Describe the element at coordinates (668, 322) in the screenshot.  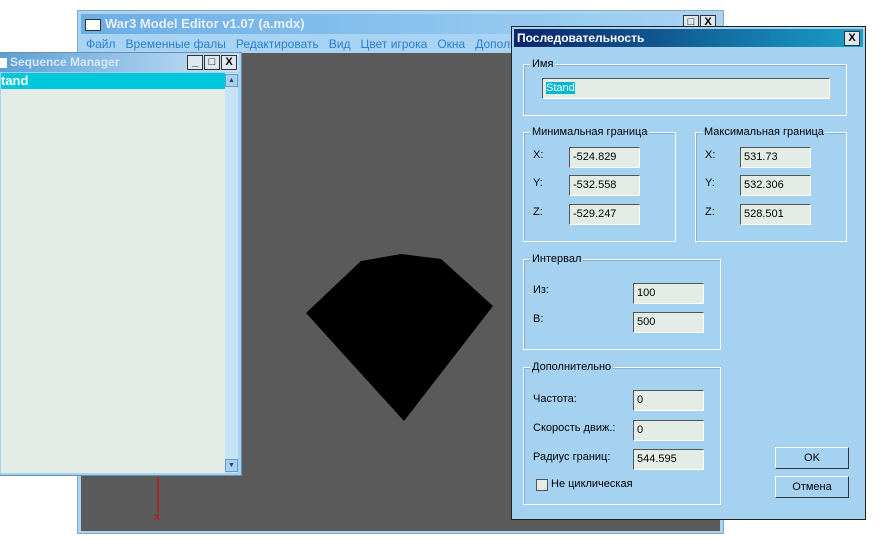
I see `to-input: 500` at that location.